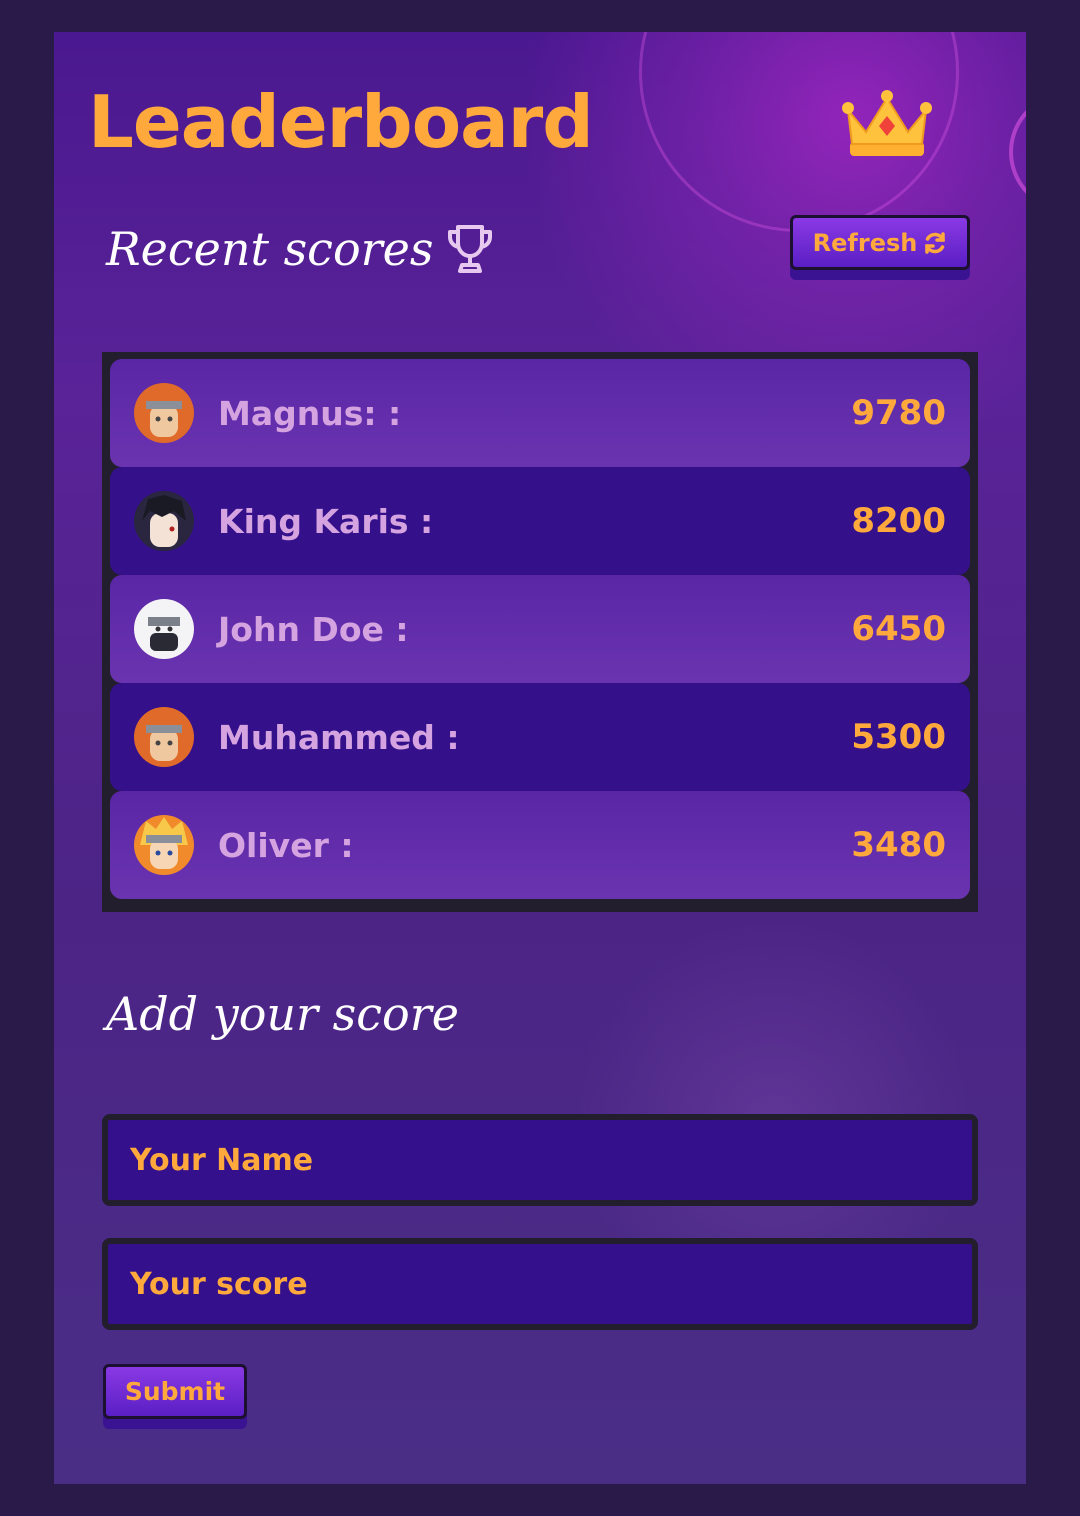  What do you see at coordinates (326, 521) in the screenshot?
I see `player-name: King Karis :` at bounding box center [326, 521].